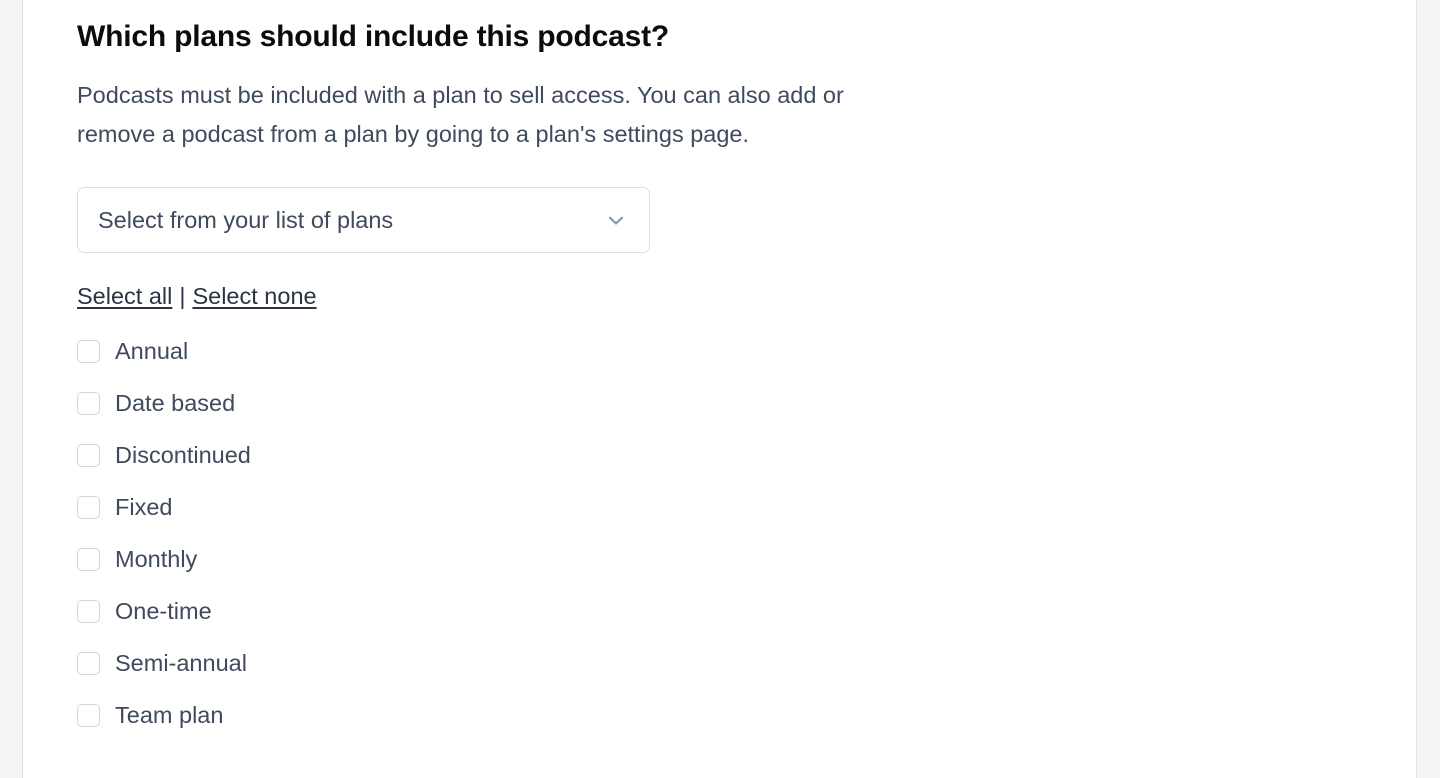  I want to click on checkbox-label: Team plan, so click(169, 715).